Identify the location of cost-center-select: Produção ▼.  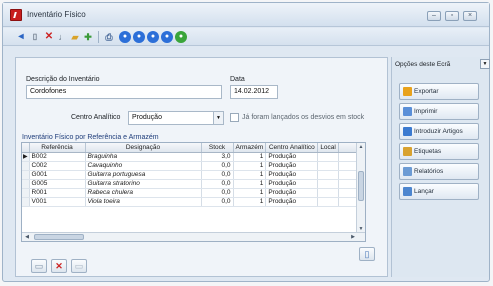
(176, 118).